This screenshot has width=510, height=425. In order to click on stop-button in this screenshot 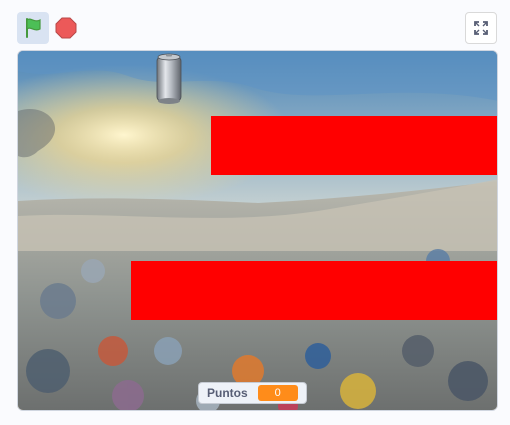, I will do `click(66, 28)`.